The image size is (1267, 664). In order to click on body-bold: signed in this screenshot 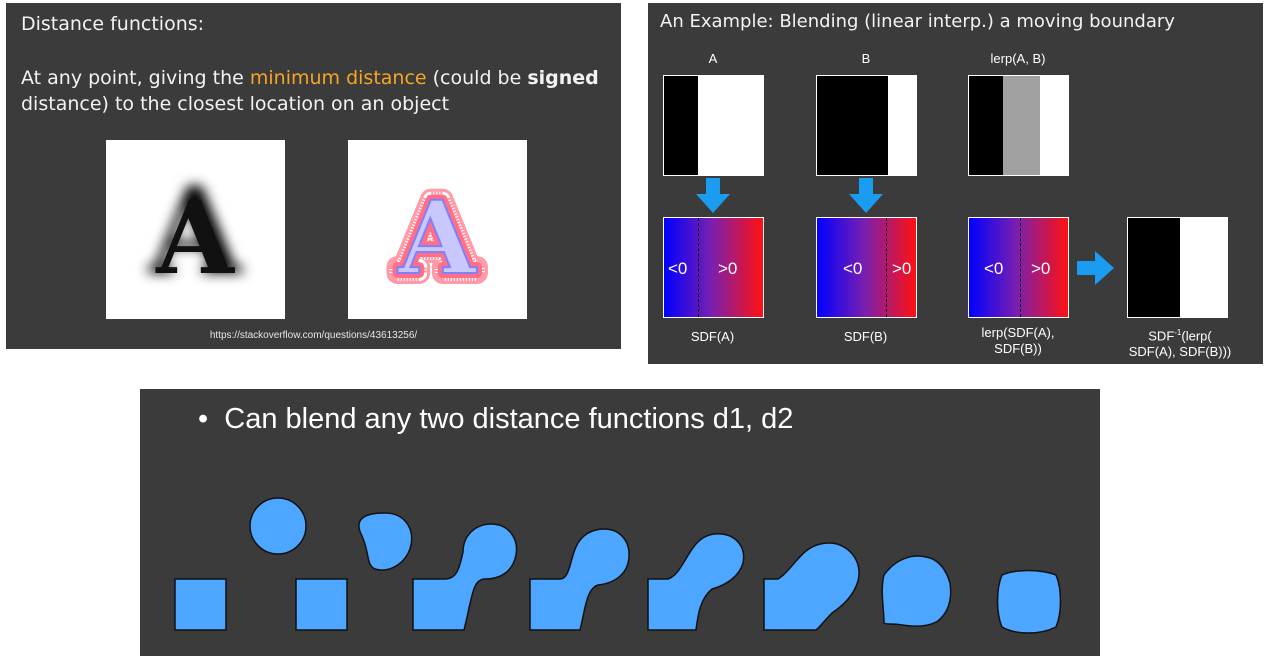, I will do `click(563, 78)`.